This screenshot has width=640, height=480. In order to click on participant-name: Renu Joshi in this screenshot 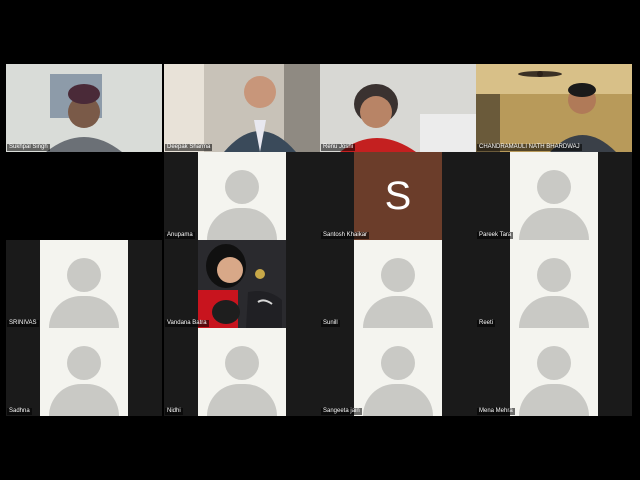, I will do `click(338, 147)`.